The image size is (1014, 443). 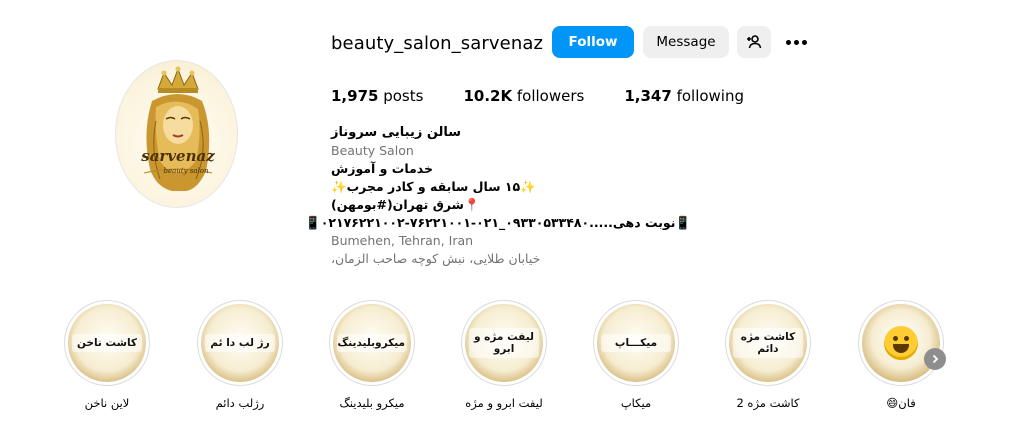 I want to click on highlight-item: میکروبلیدینگ میکرو بلیدینگ, so click(x=372, y=355).